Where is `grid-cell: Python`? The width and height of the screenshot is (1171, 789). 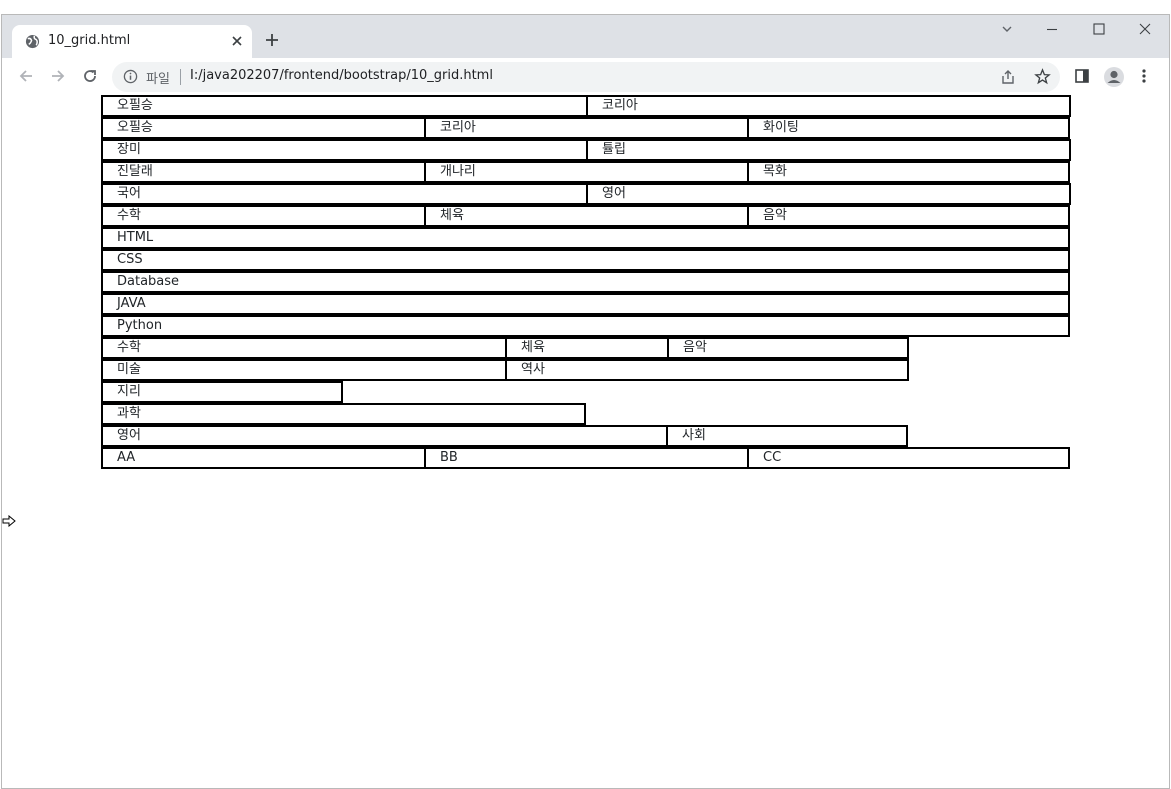 grid-cell: Python is located at coordinates (585, 326).